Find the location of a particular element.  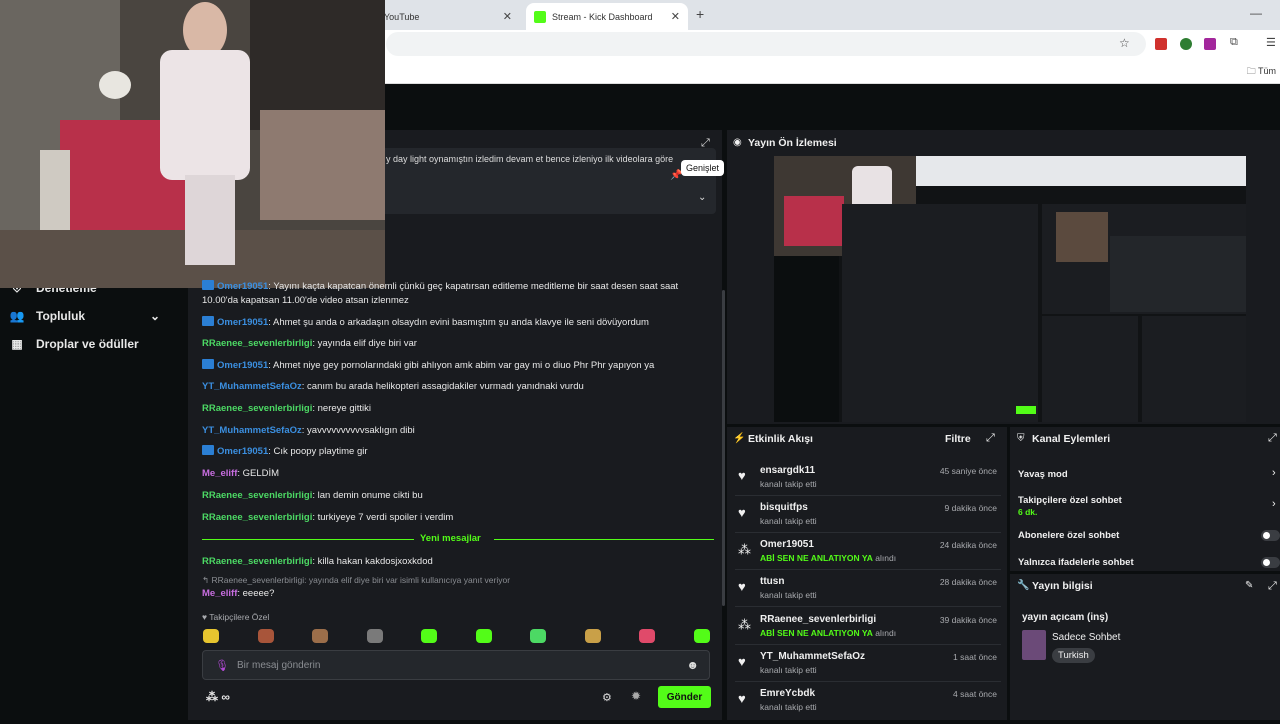

extensions-puzzle-icon: ⧉ is located at coordinates (1234, 42).